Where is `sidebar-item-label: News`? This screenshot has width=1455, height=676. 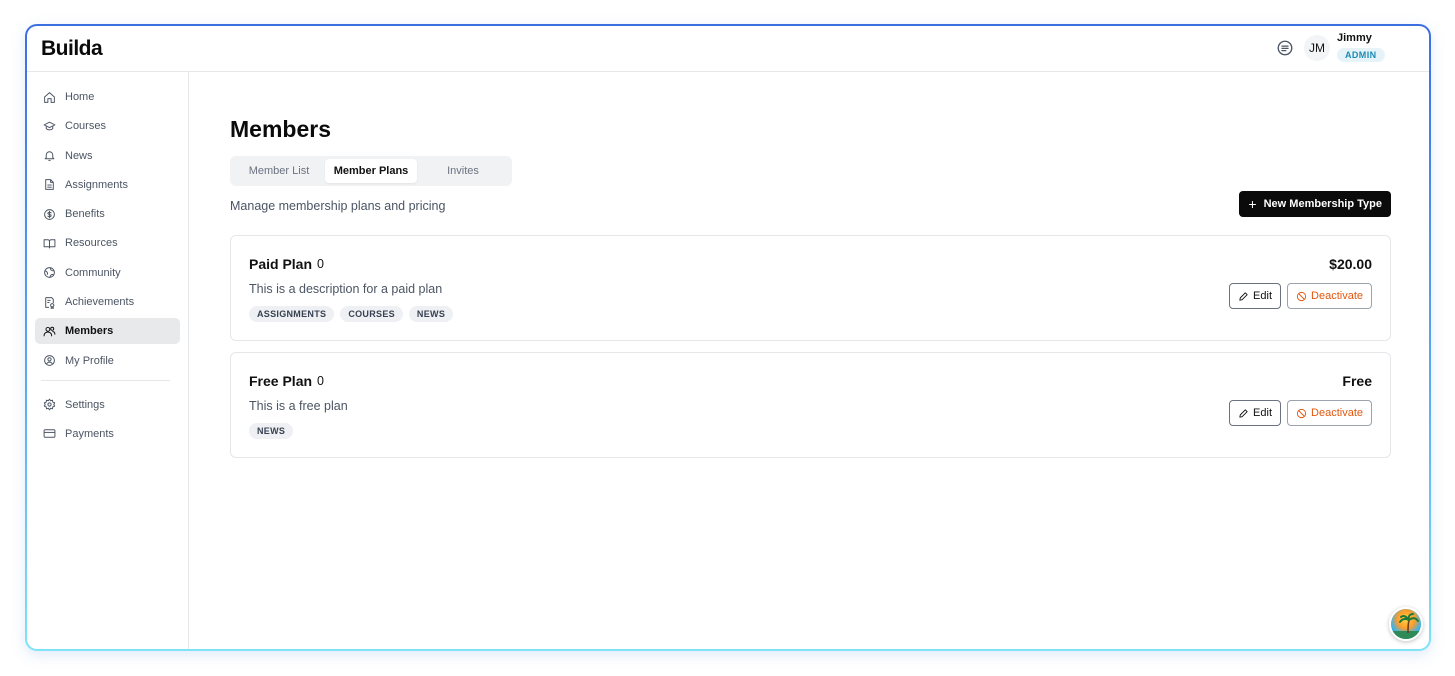
sidebar-item-label: News is located at coordinates (79, 155).